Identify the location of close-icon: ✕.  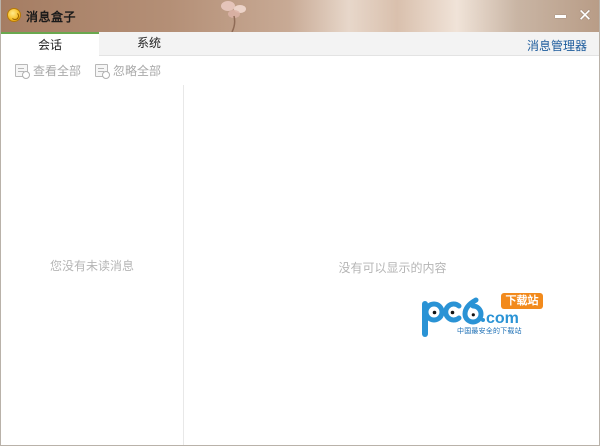
(585, 16).